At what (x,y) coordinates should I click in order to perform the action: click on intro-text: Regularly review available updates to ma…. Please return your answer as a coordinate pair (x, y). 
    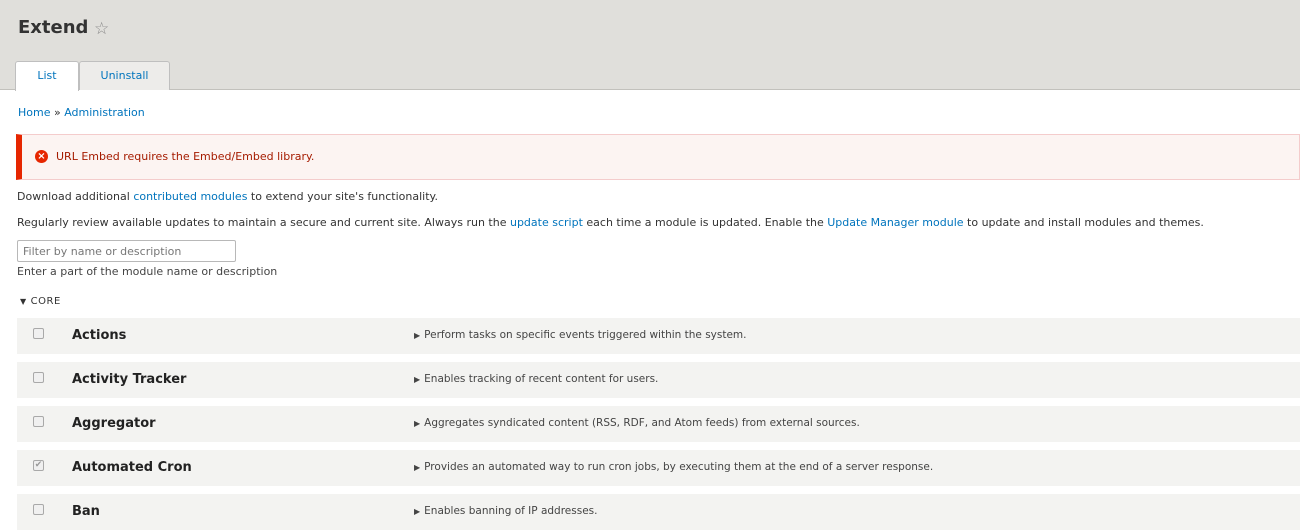
    Looking at the image, I should click on (263, 222).